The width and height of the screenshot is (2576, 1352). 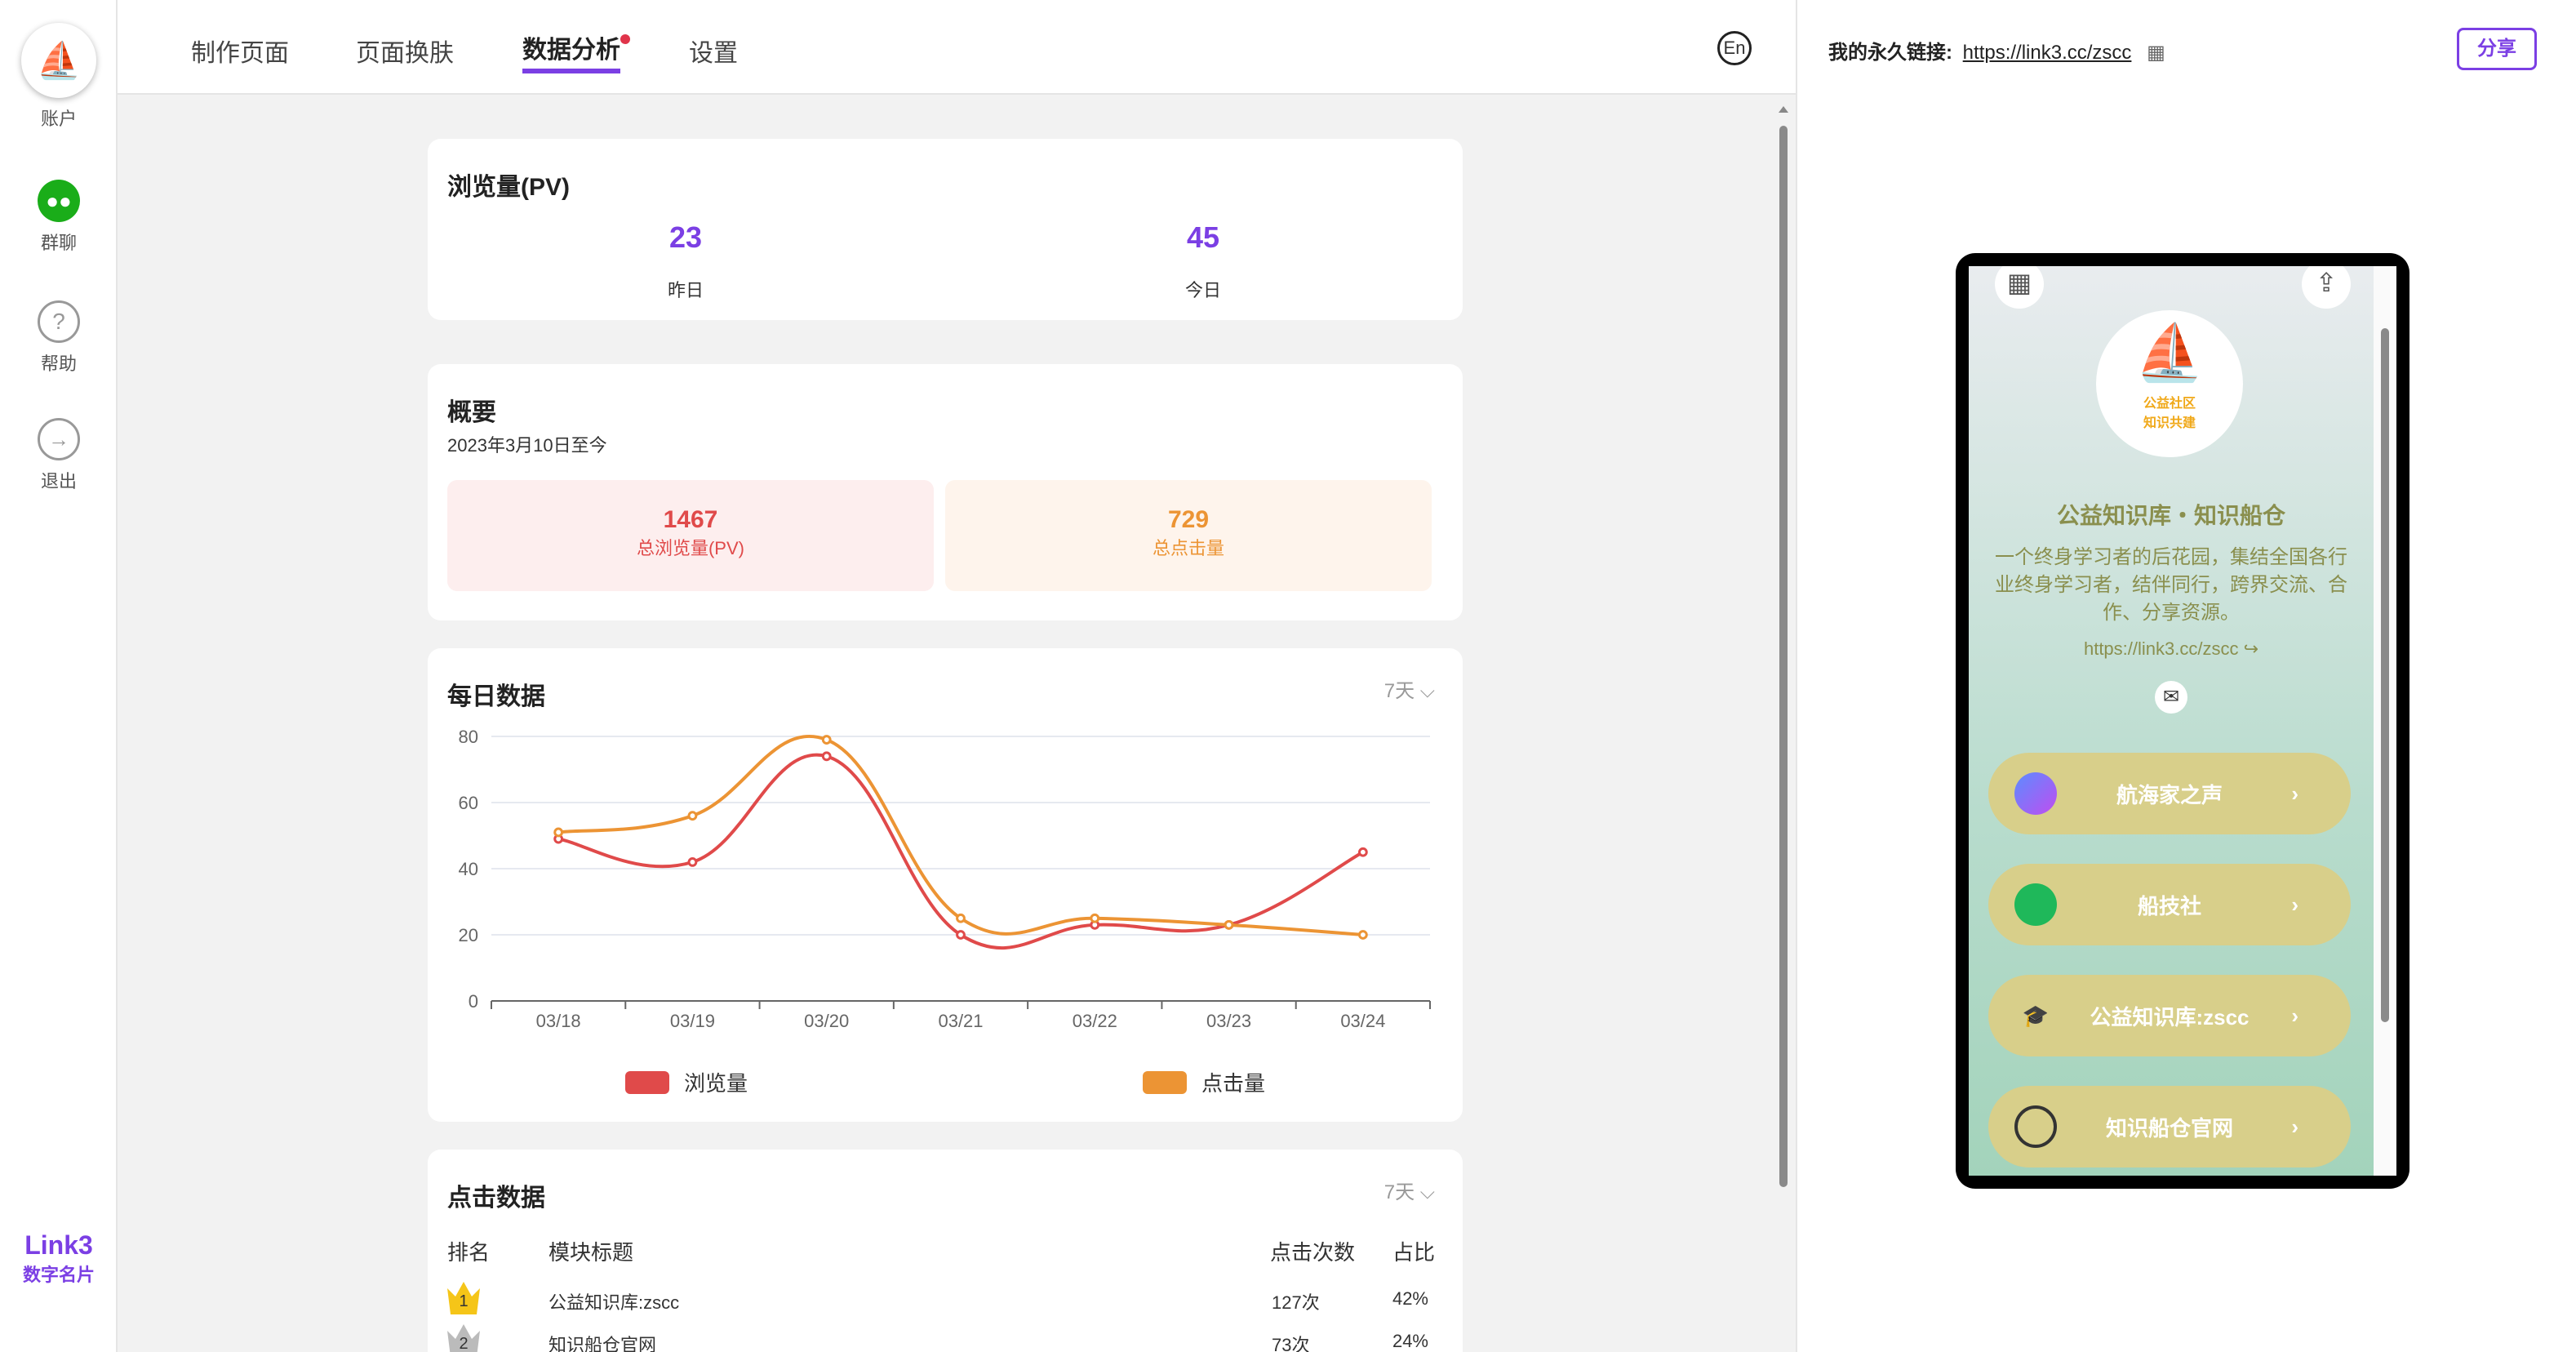 I want to click on main-scrollbar, so click(x=1783, y=726).